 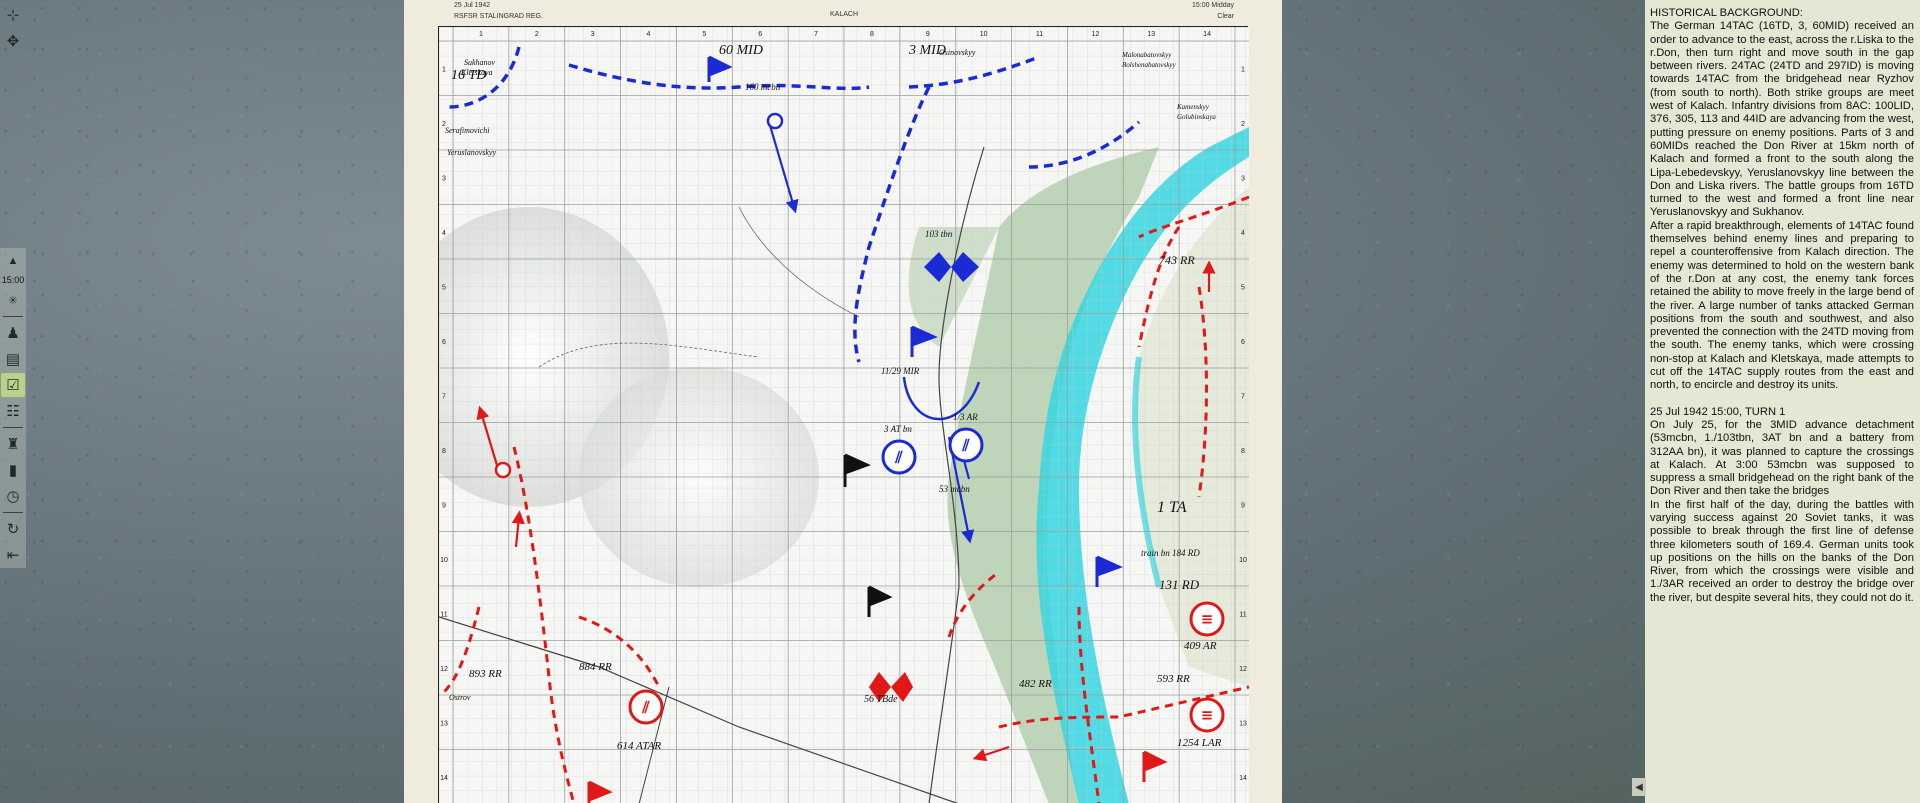 What do you see at coordinates (872, 34) in the screenshot?
I see `grid-col-label: 8` at bounding box center [872, 34].